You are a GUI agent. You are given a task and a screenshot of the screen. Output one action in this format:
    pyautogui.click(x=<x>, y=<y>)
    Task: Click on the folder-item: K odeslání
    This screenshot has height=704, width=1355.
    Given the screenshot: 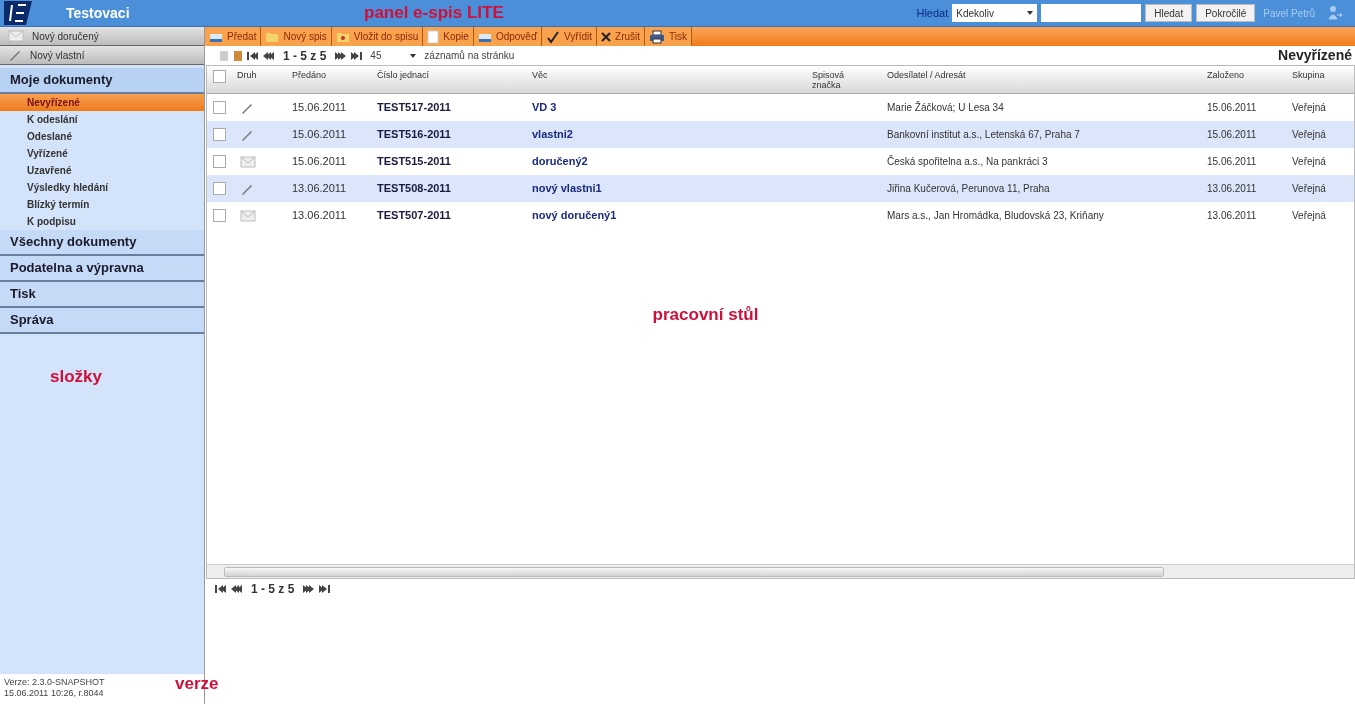 What is the action you would take?
    pyautogui.click(x=102, y=119)
    